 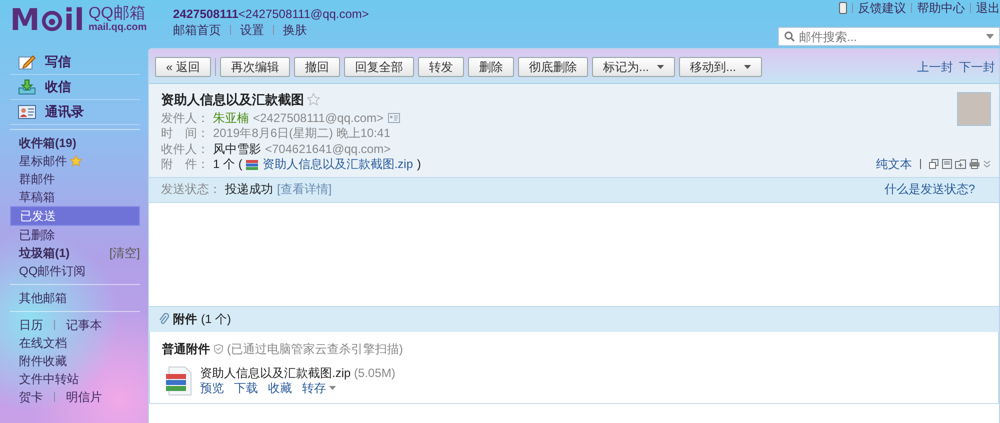 I want to click on folder-icon, so click(x=960, y=164).